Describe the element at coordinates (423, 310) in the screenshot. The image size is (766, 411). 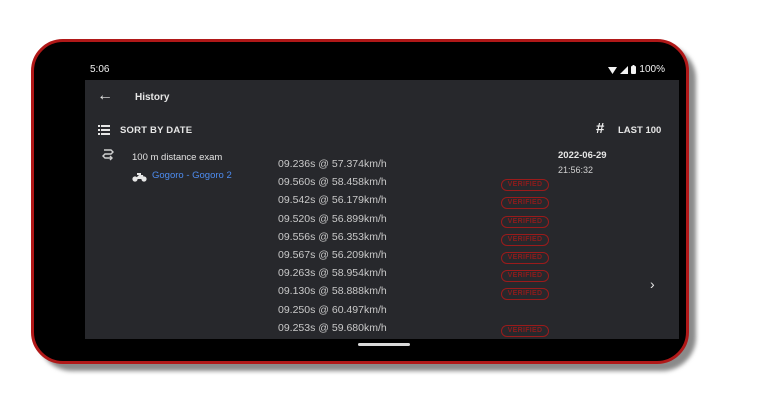
I see `result-row: 09.250s @ 60.497km/h` at that location.